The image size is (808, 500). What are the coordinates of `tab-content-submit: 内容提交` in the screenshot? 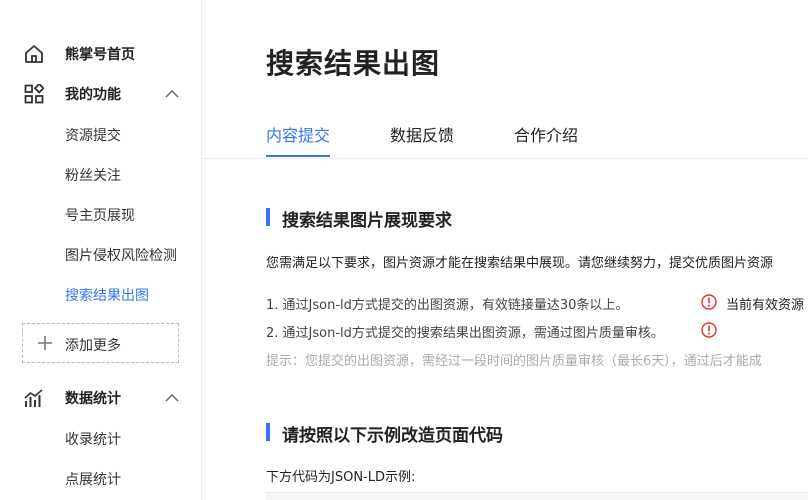 It's located at (298, 134).